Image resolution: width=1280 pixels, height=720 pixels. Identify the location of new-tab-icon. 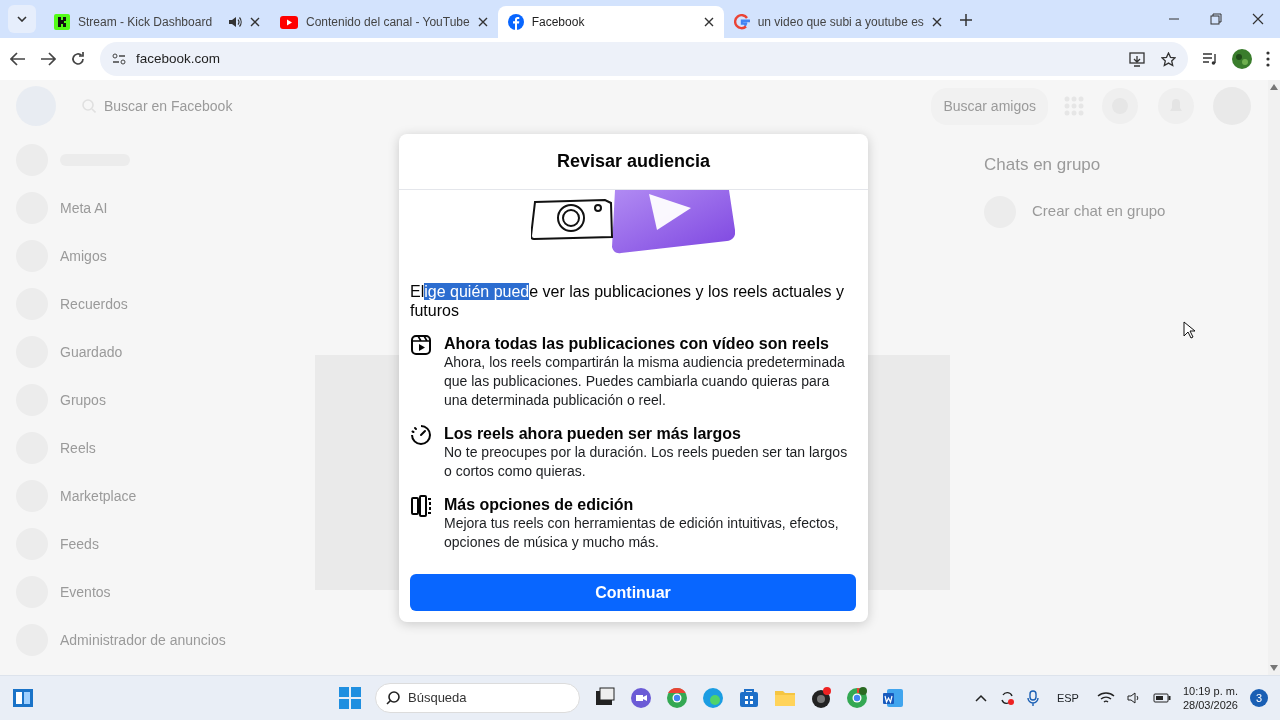
(965, 19).